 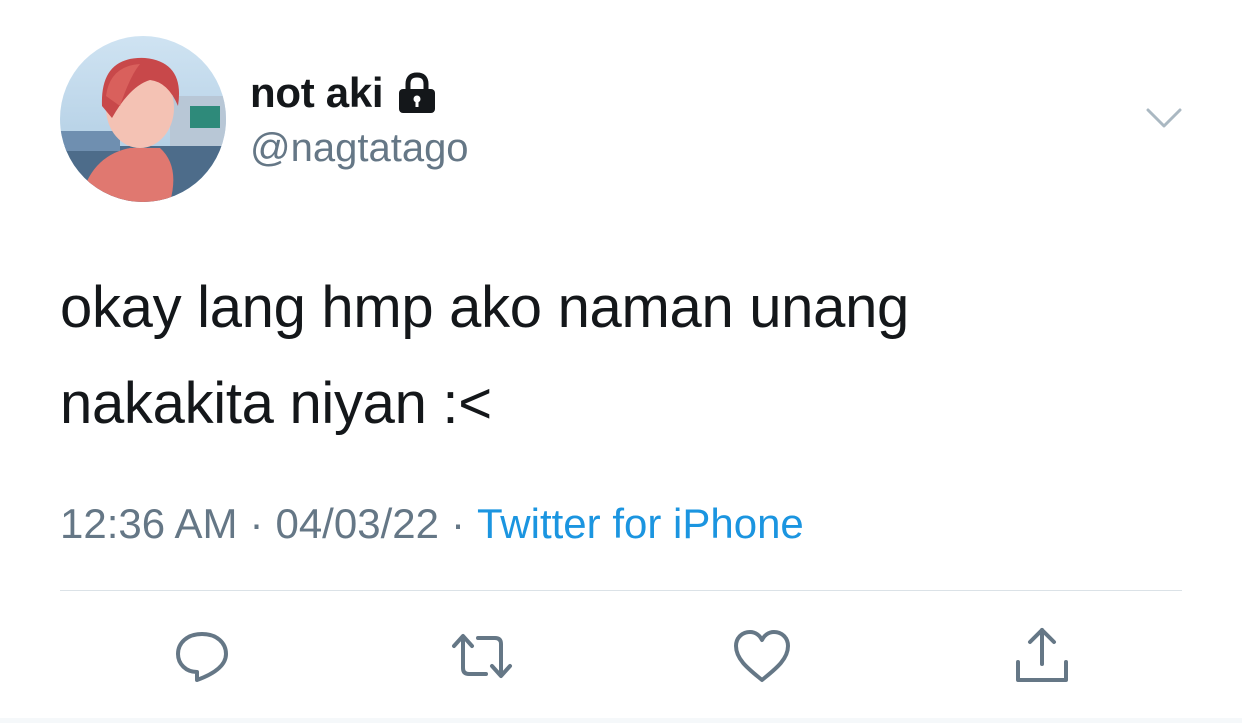 I want to click on tweet-date: 04/03/22, so click(x=357, y=524).